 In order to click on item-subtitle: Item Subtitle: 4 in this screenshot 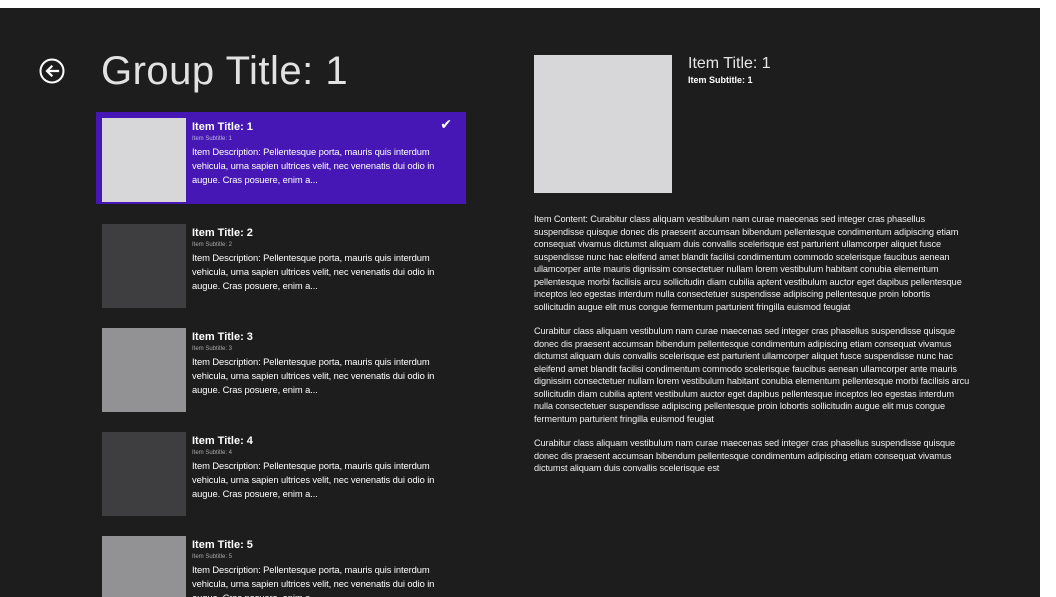, I will do `click(212, 453)`.